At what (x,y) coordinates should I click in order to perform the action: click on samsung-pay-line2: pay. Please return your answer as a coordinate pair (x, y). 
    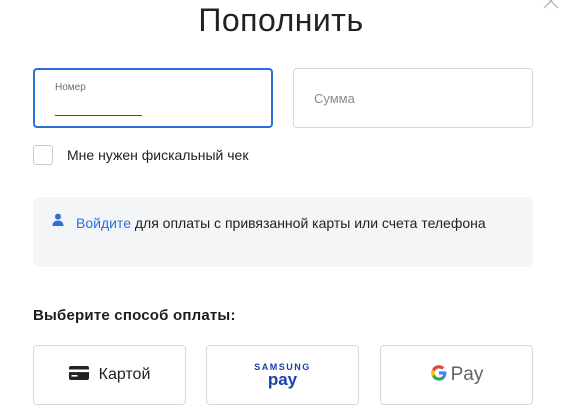
    Looking at the image, I should click on (282, 379).